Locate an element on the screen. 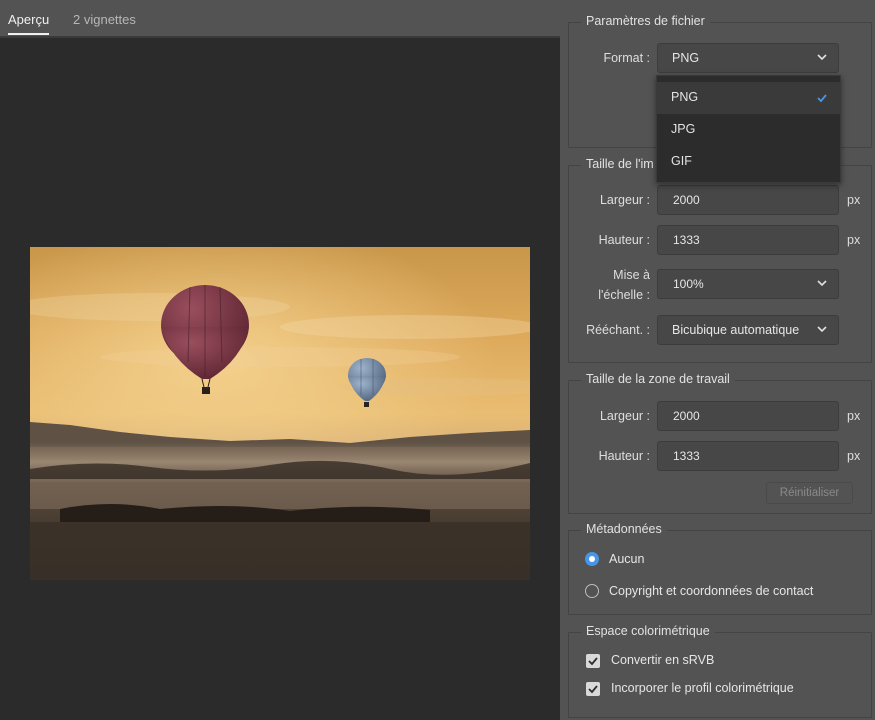  format-select: PNG is located at coordinates (748, 58).